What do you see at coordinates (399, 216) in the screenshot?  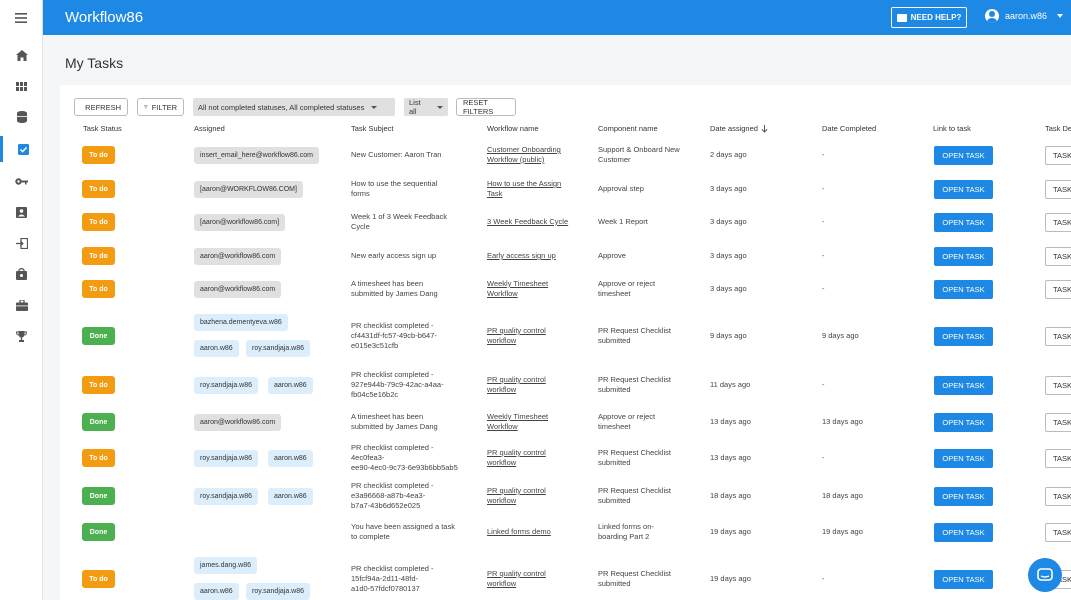 I see `task-subject-line: Week 1 of 3 Week Feedback` at bounding box center [399, 216].